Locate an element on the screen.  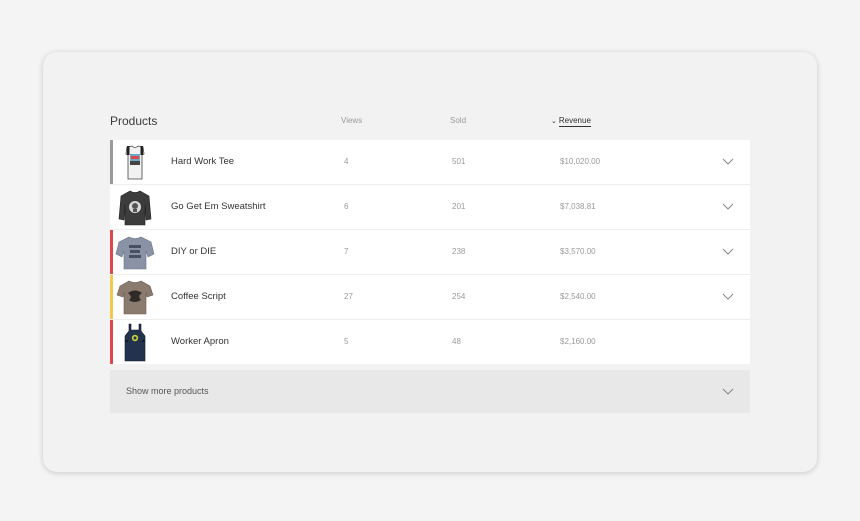
table-row: DIY or DIE 7 238 $3,570.00 is located at coordinates (430, 252).